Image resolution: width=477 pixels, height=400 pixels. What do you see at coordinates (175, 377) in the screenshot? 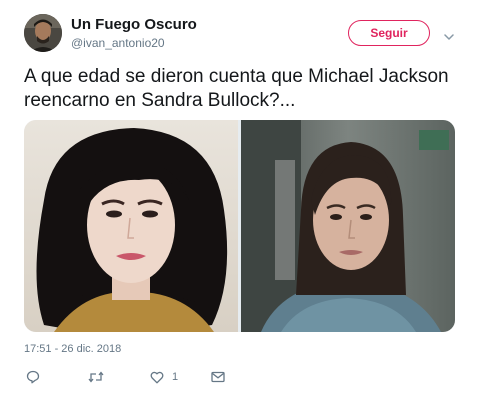
I see `like-count: 1` at bounding box center [175, 377].